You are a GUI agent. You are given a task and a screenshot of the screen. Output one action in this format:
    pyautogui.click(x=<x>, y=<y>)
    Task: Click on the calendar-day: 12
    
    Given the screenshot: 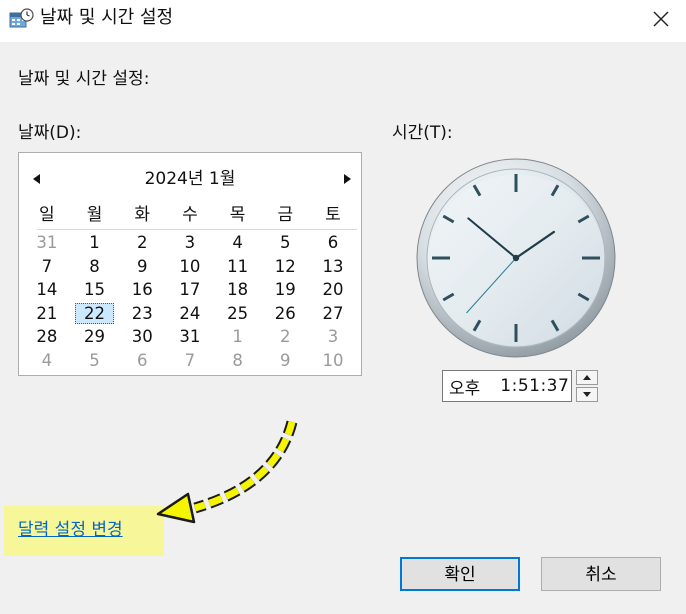 What is the action you would take?
    pyautogui.click(x=285, y=267)
    